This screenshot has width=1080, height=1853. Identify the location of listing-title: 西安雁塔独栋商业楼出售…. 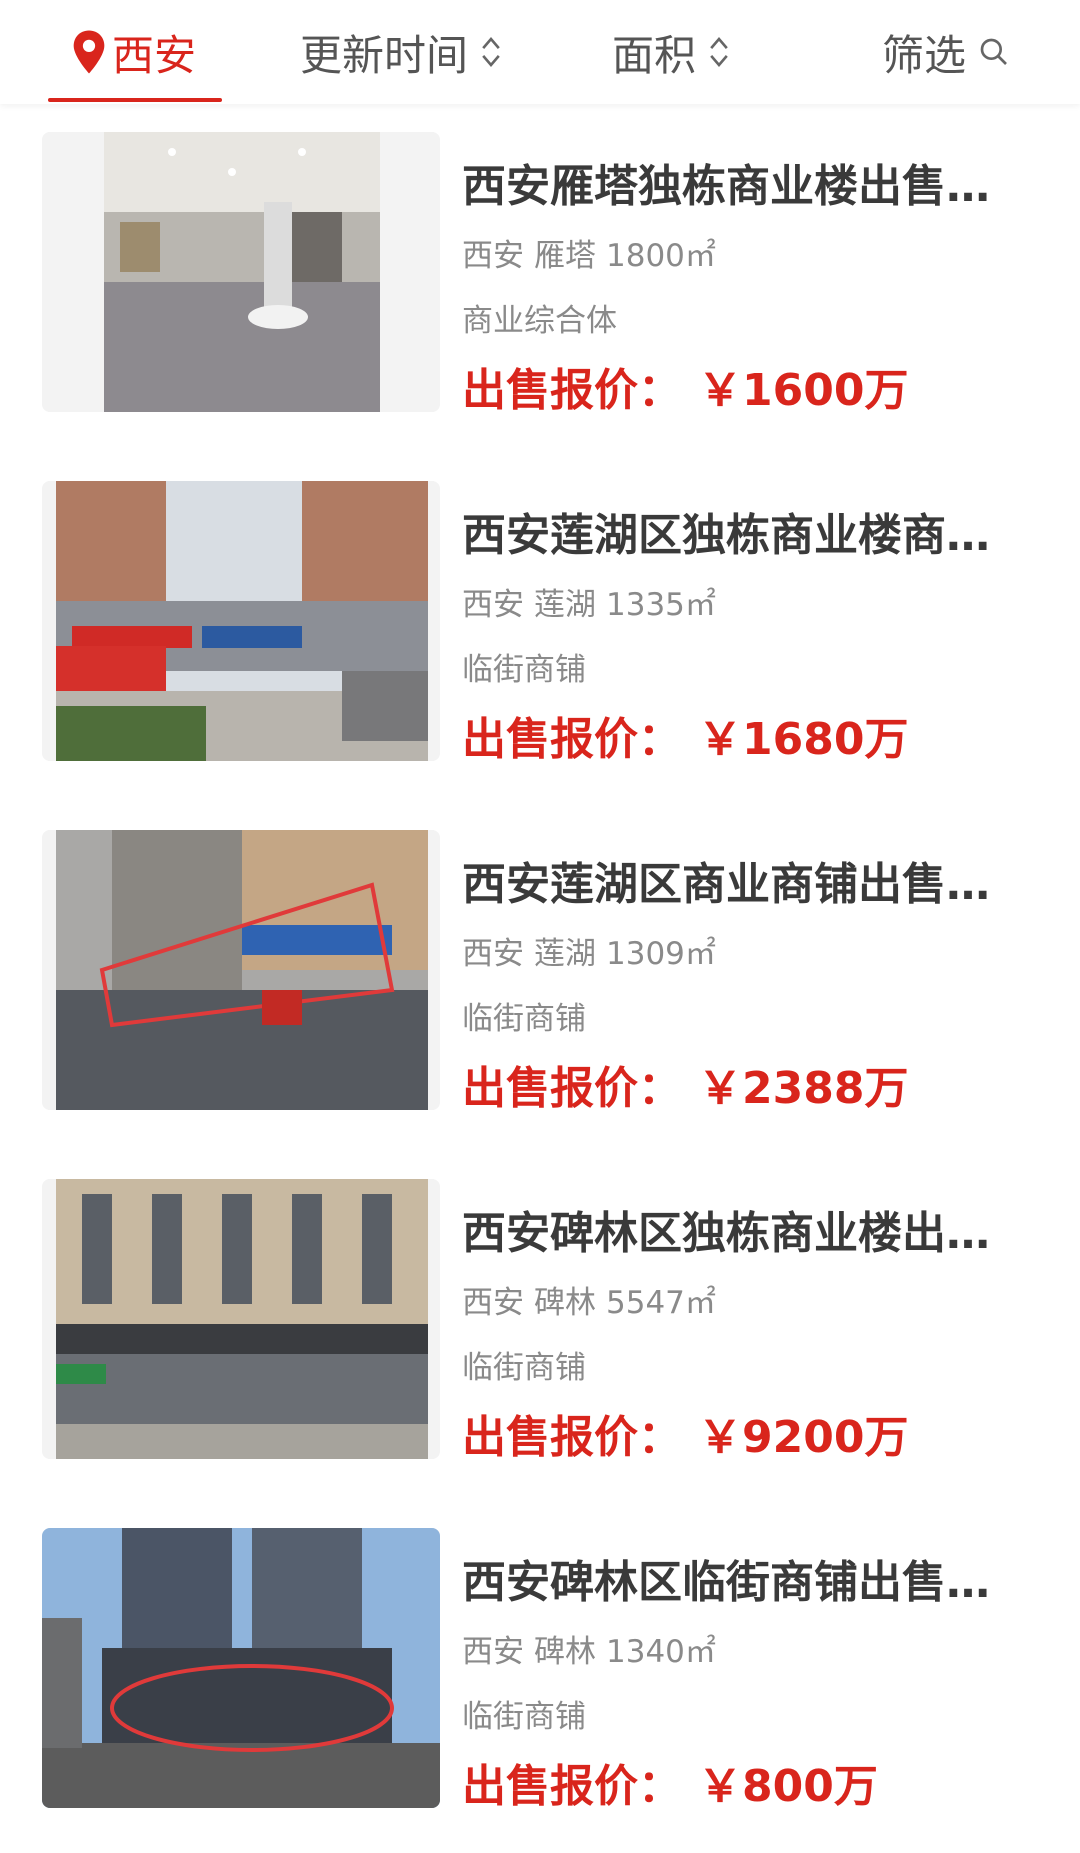
(726, 186).